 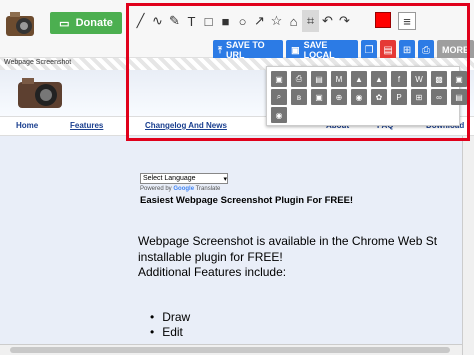 I want to click on powered-by-google: Powered by Google Translate, so click(x=180, y=189).